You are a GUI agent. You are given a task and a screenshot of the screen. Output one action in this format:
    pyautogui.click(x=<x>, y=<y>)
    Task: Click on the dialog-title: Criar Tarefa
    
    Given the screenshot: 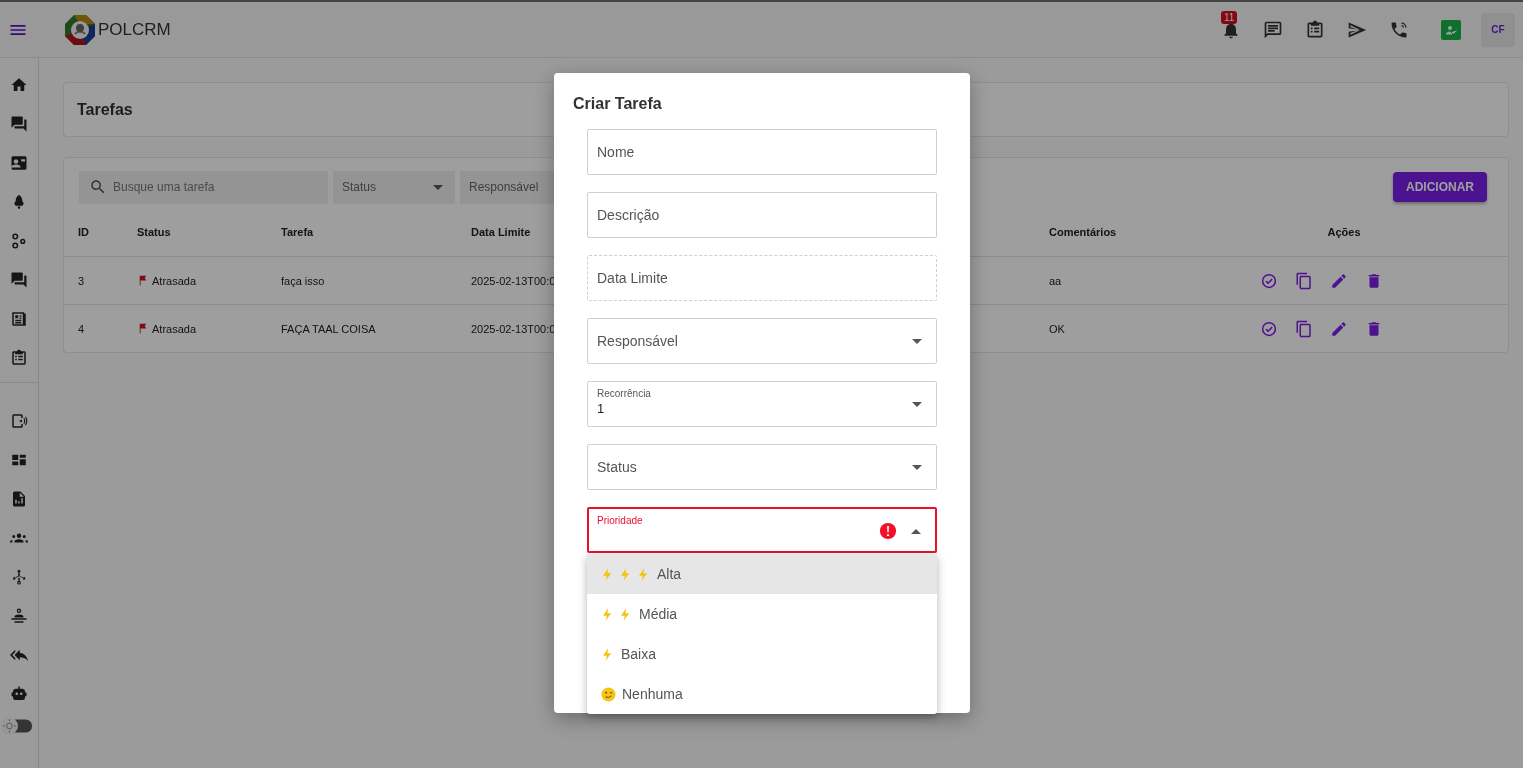 What is the action you would take?
    pyautogui.click(x=618, y=104)
    